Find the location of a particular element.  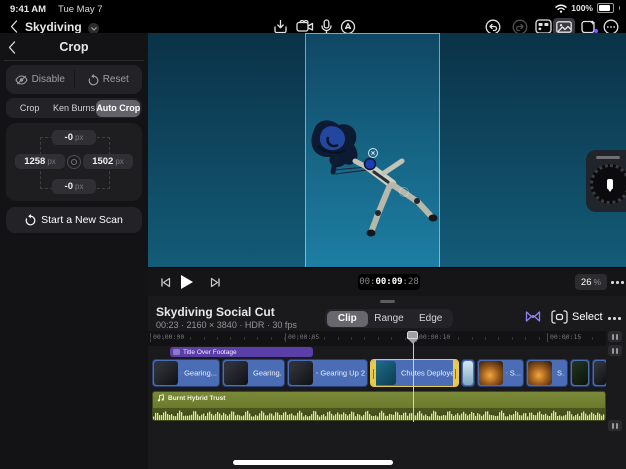

timecode-display: 00: 00:09:28 is located at coordinates (389, 282).